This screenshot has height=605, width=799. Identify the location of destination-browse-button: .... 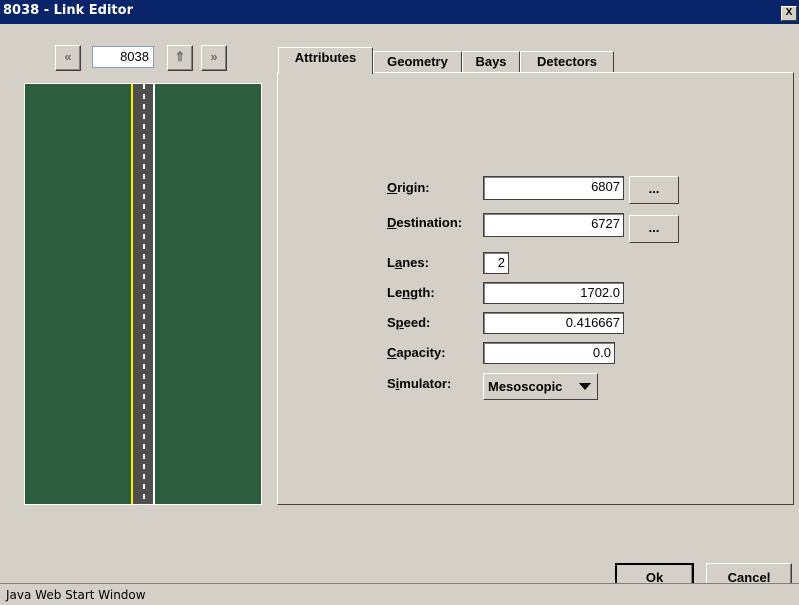
(654, 229).